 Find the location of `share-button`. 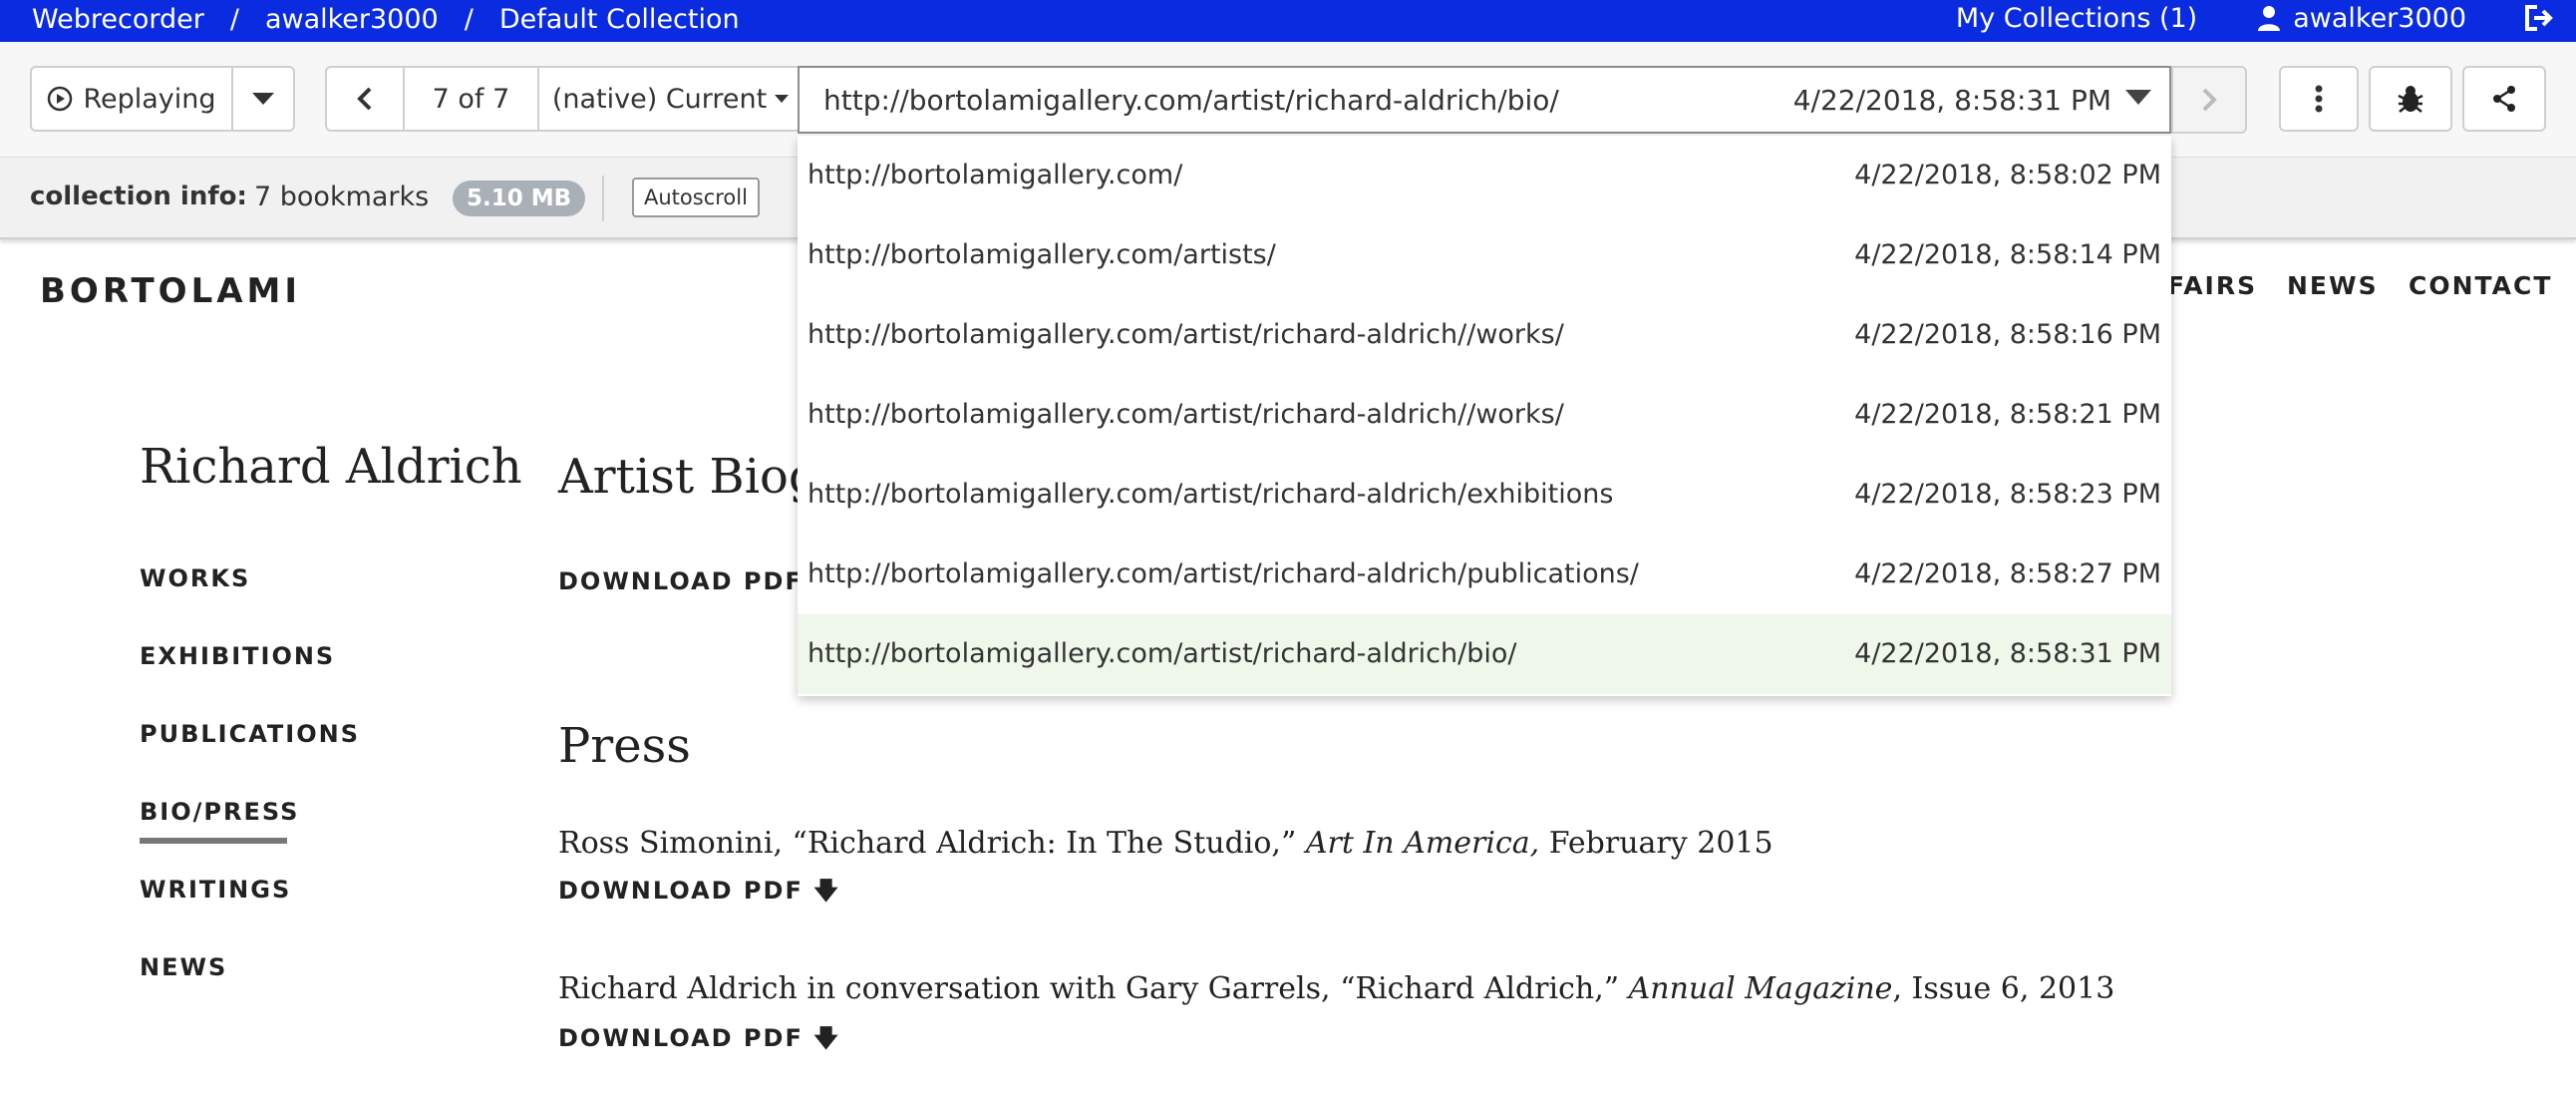

share-button is located at coordinates (2504, 99).